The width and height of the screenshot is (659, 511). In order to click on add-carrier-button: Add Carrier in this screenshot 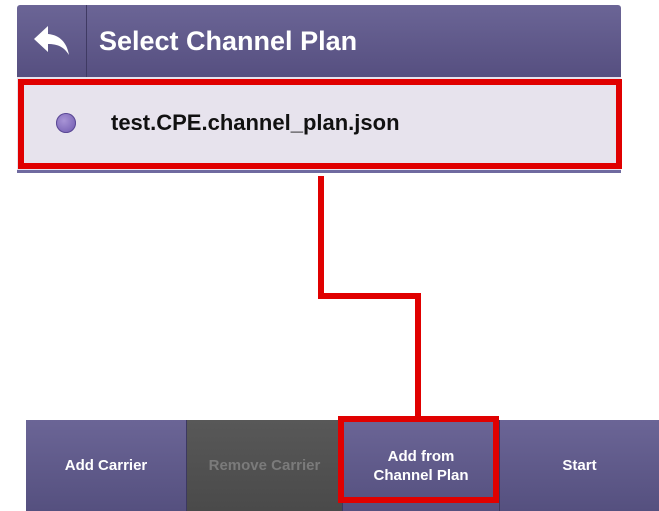, I will do `click(106, 465)`.